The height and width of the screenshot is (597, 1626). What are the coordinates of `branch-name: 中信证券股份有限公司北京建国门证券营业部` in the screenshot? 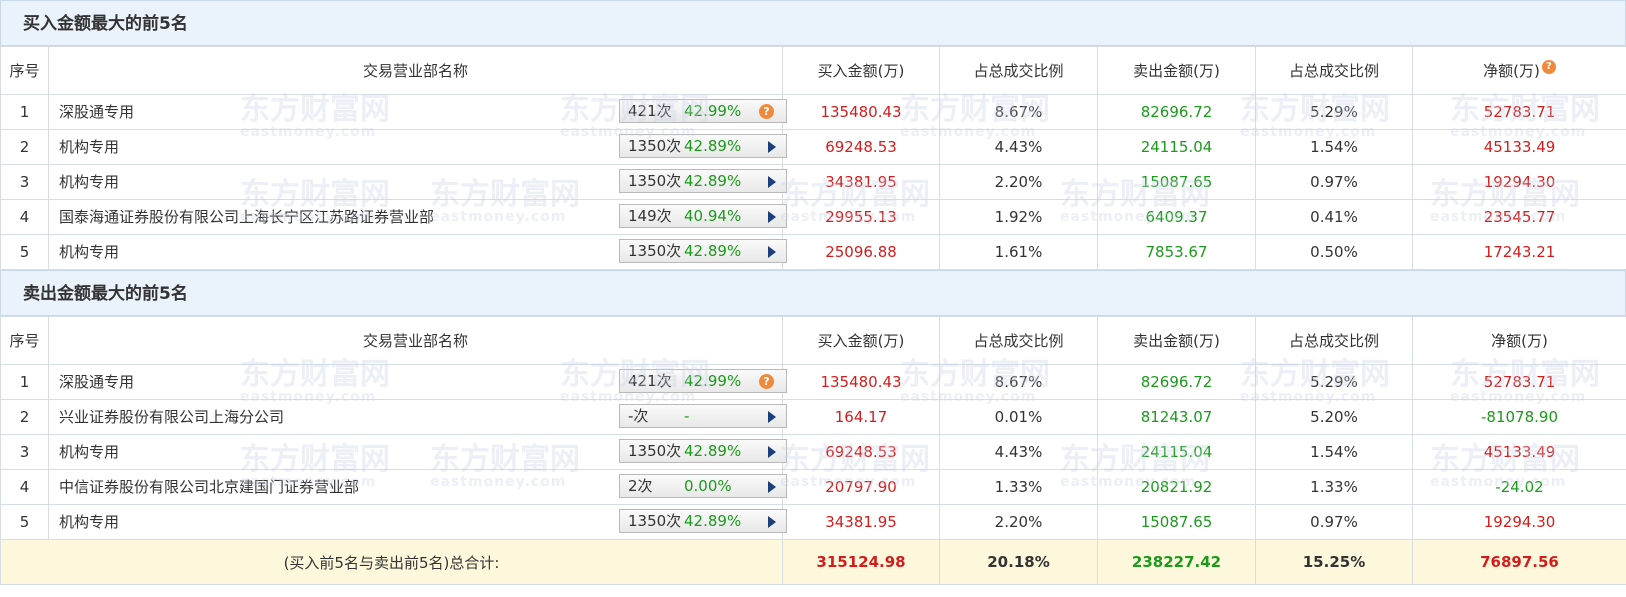 It's located at (209, 487).